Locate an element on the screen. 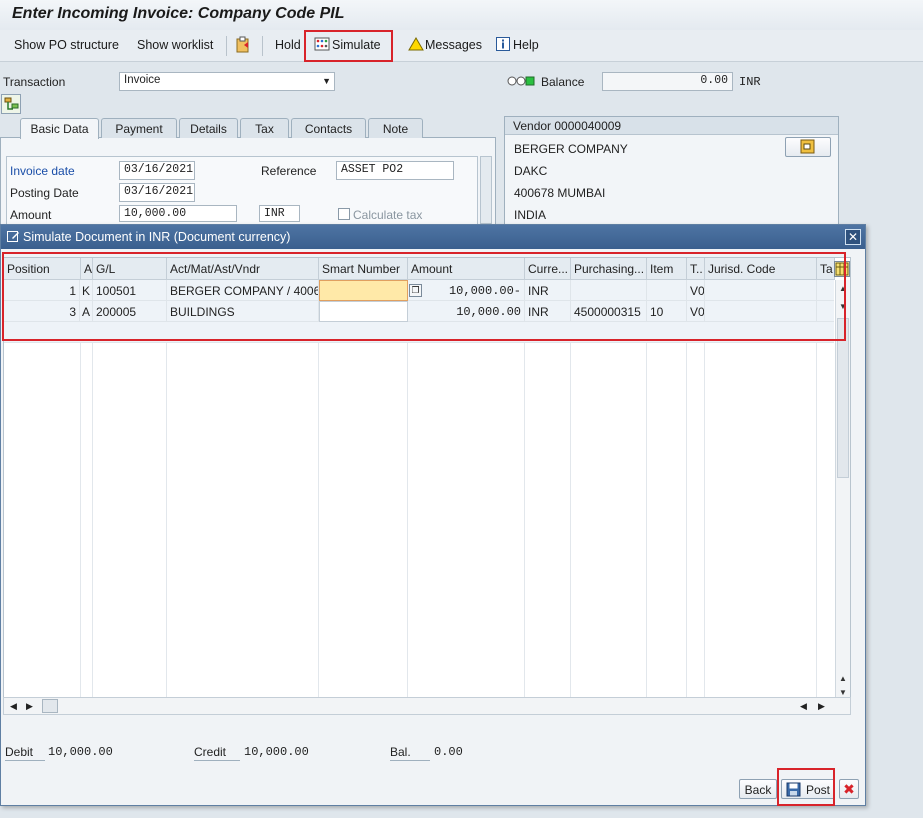  reference-label: Reference is located at coordinates (289, 171).